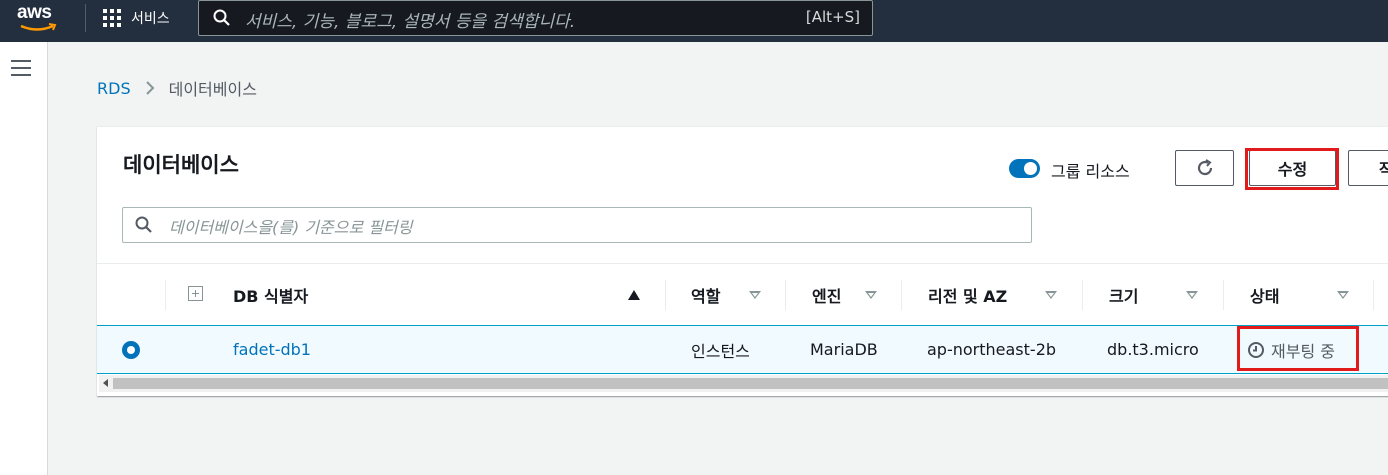 This screenshot has width=1388, height=475. I want to click on status-highlight-box, so click(1298, 348).